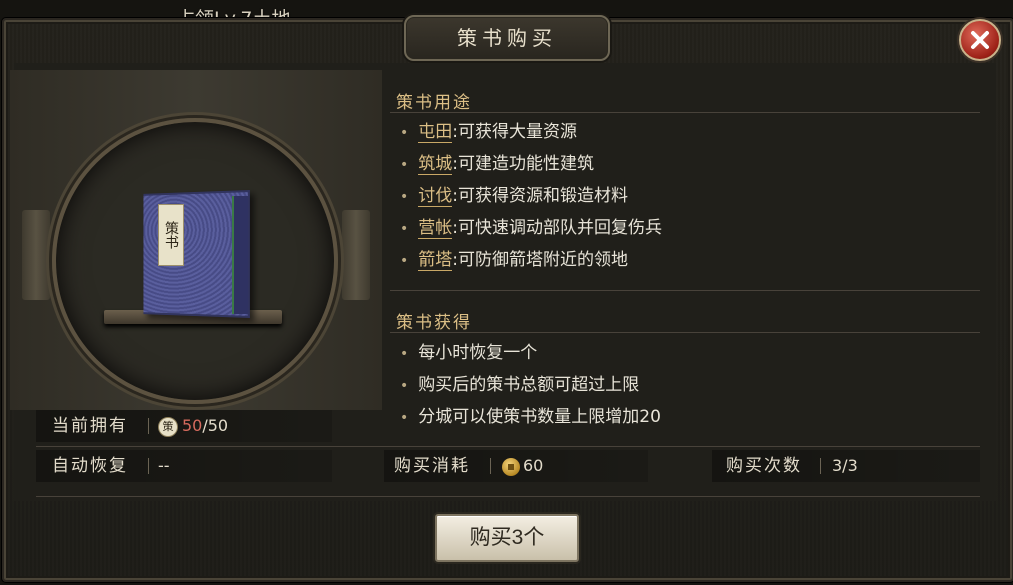 Image resolution: width=1013 pixels, height=585 pixels. What do you see at coordinates (215, 425) in the screenshot?
I see `owned-max: /50` at bounding box center [215, 425].